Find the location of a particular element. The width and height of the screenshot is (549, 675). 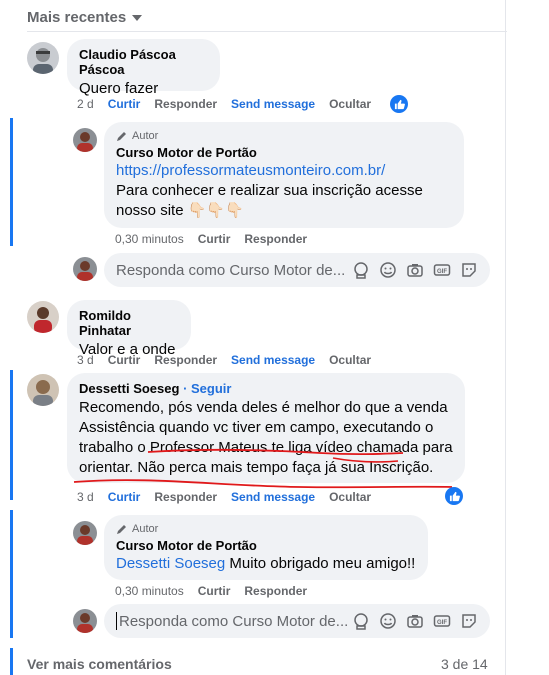

comment-author: Romildo Pinhatar is located at coordinates (129, 323).